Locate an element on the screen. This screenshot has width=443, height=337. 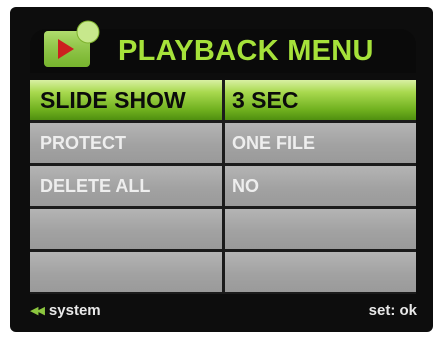
menu-item-label: SLIDE SHOW is located at coordinates (126, 100).